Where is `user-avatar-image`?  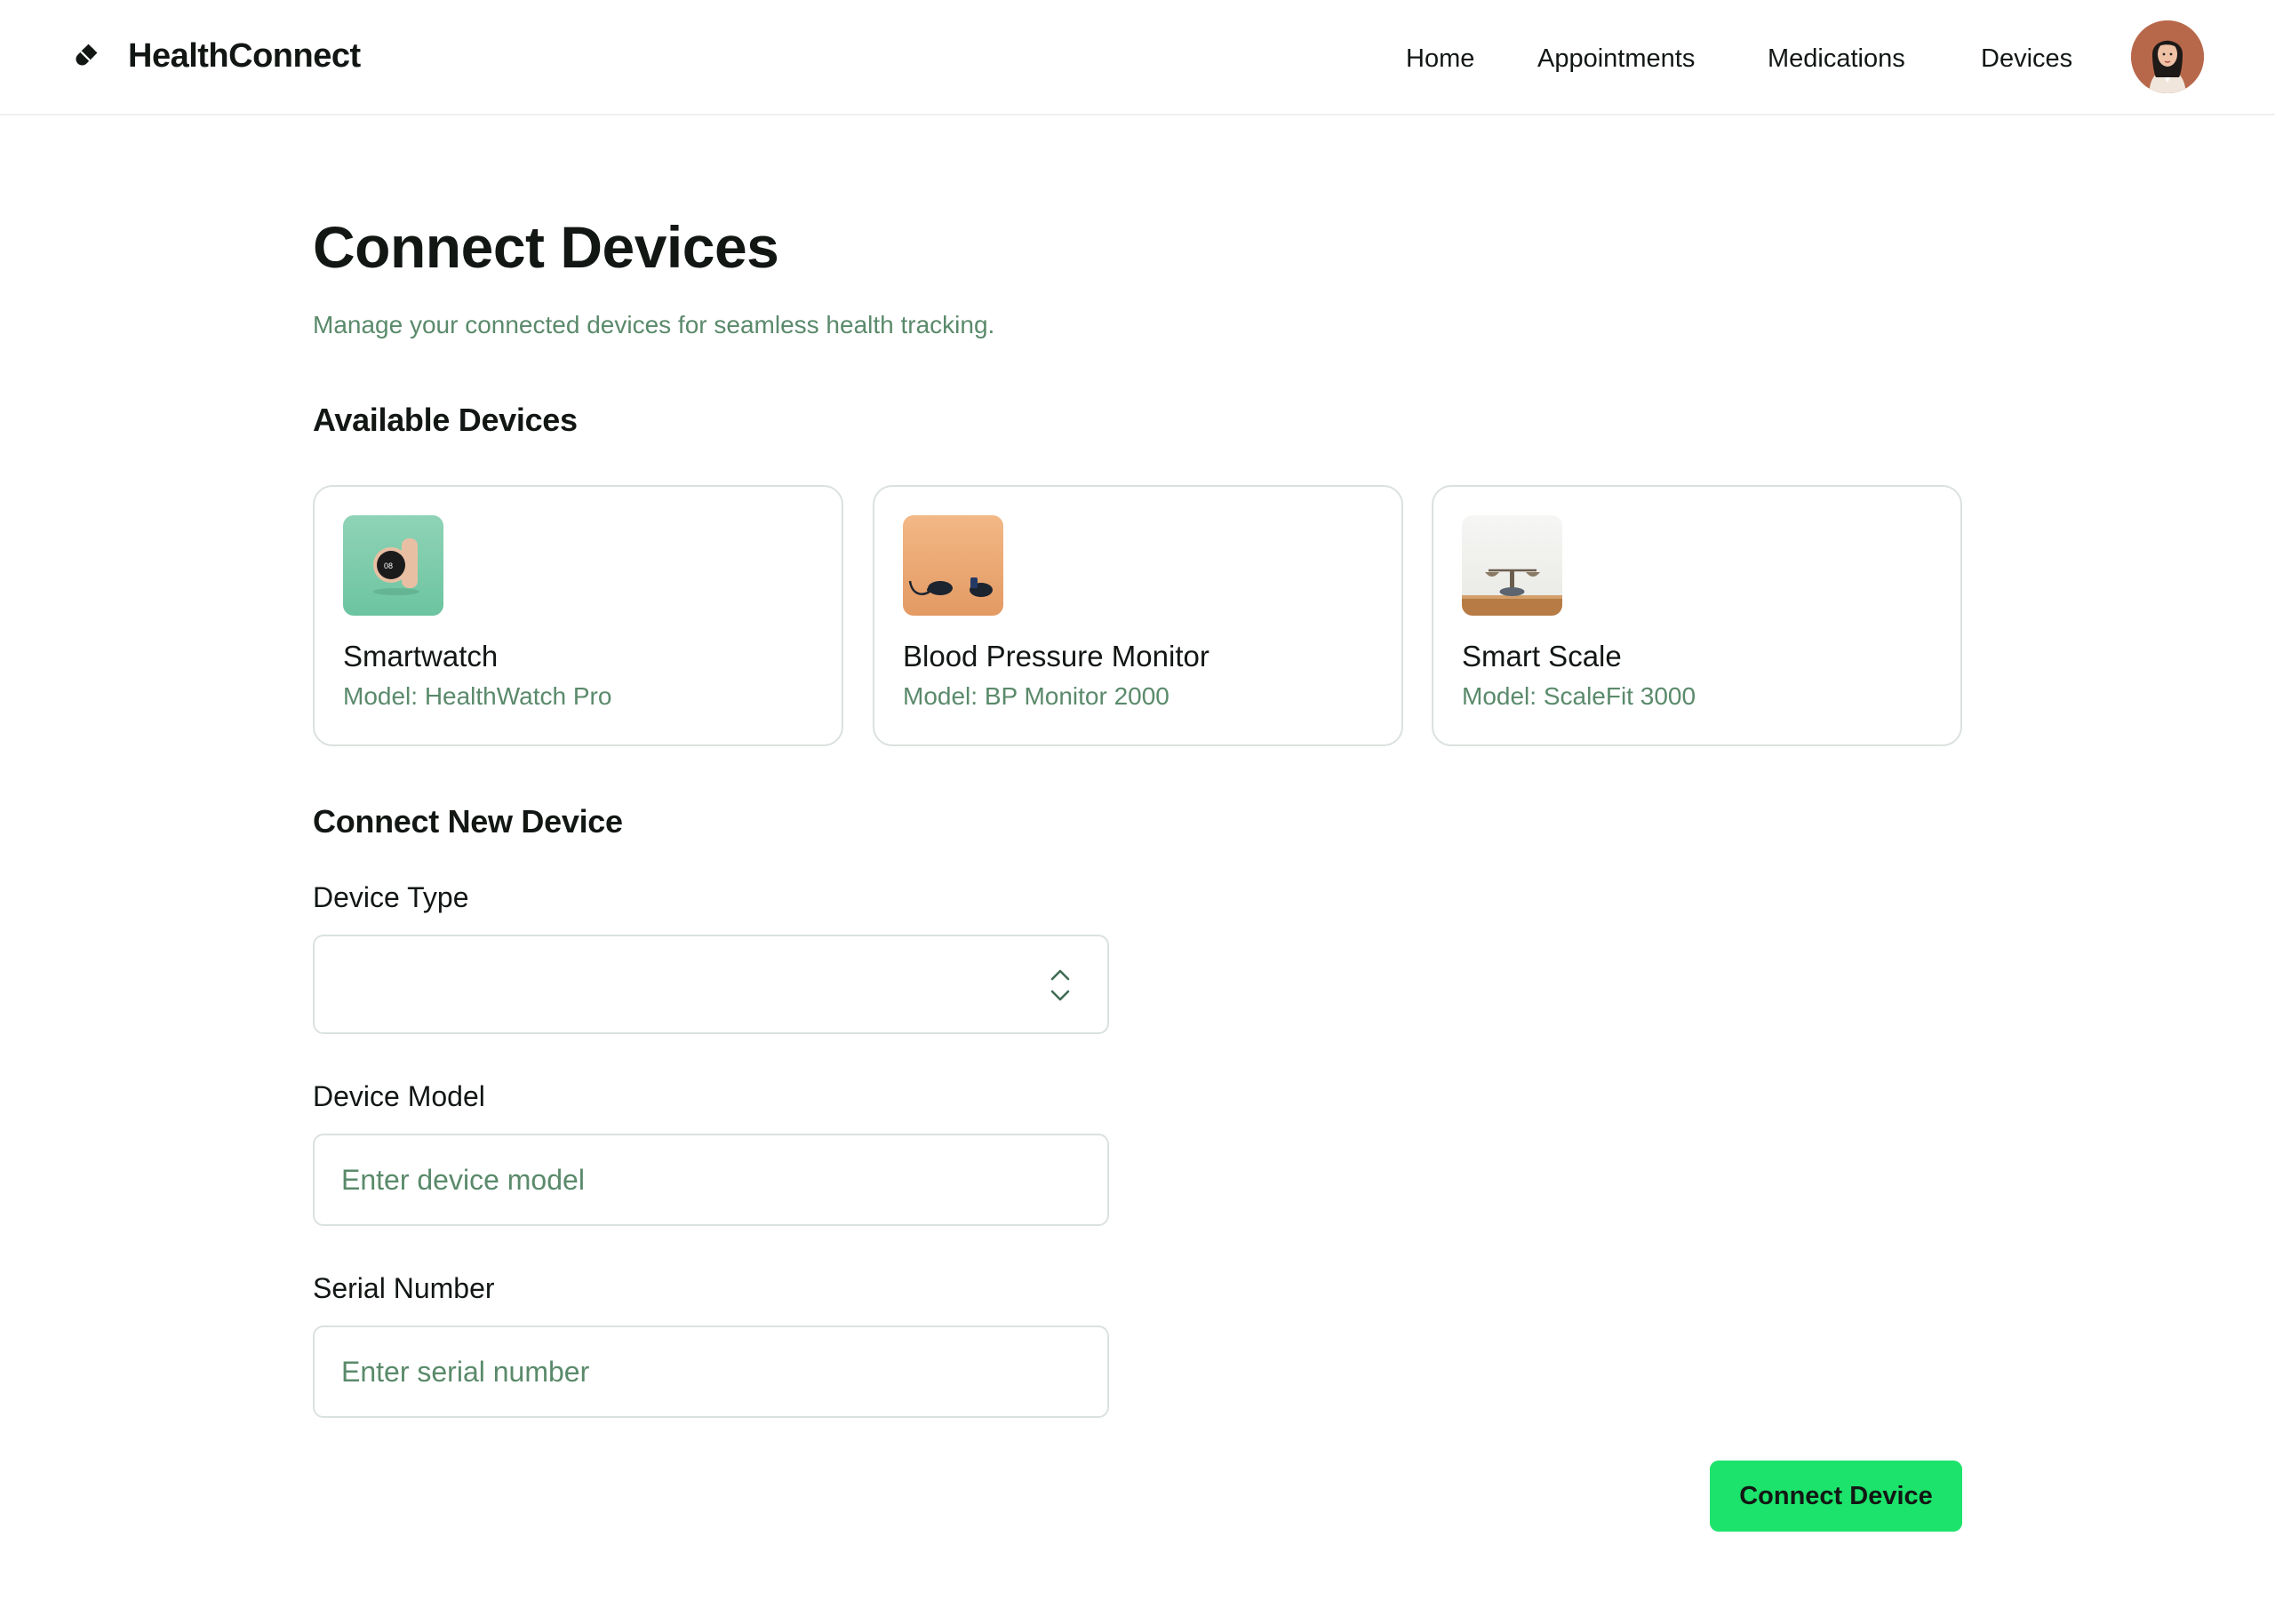
user-avatar-image is located at coordinates (2167, 57).